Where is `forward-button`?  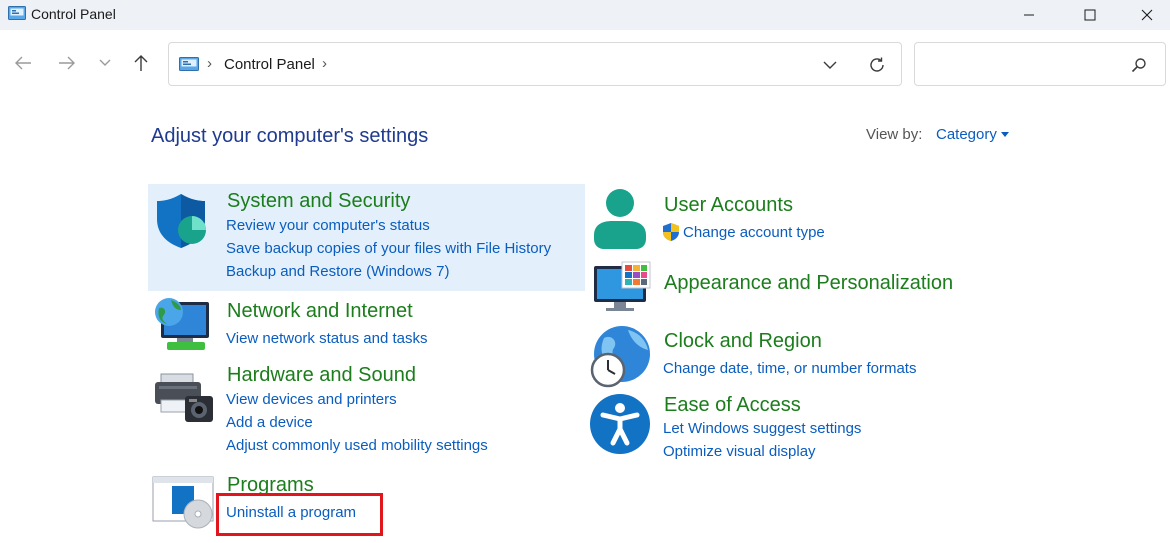
forward-button is located at coordinates (67, 63).